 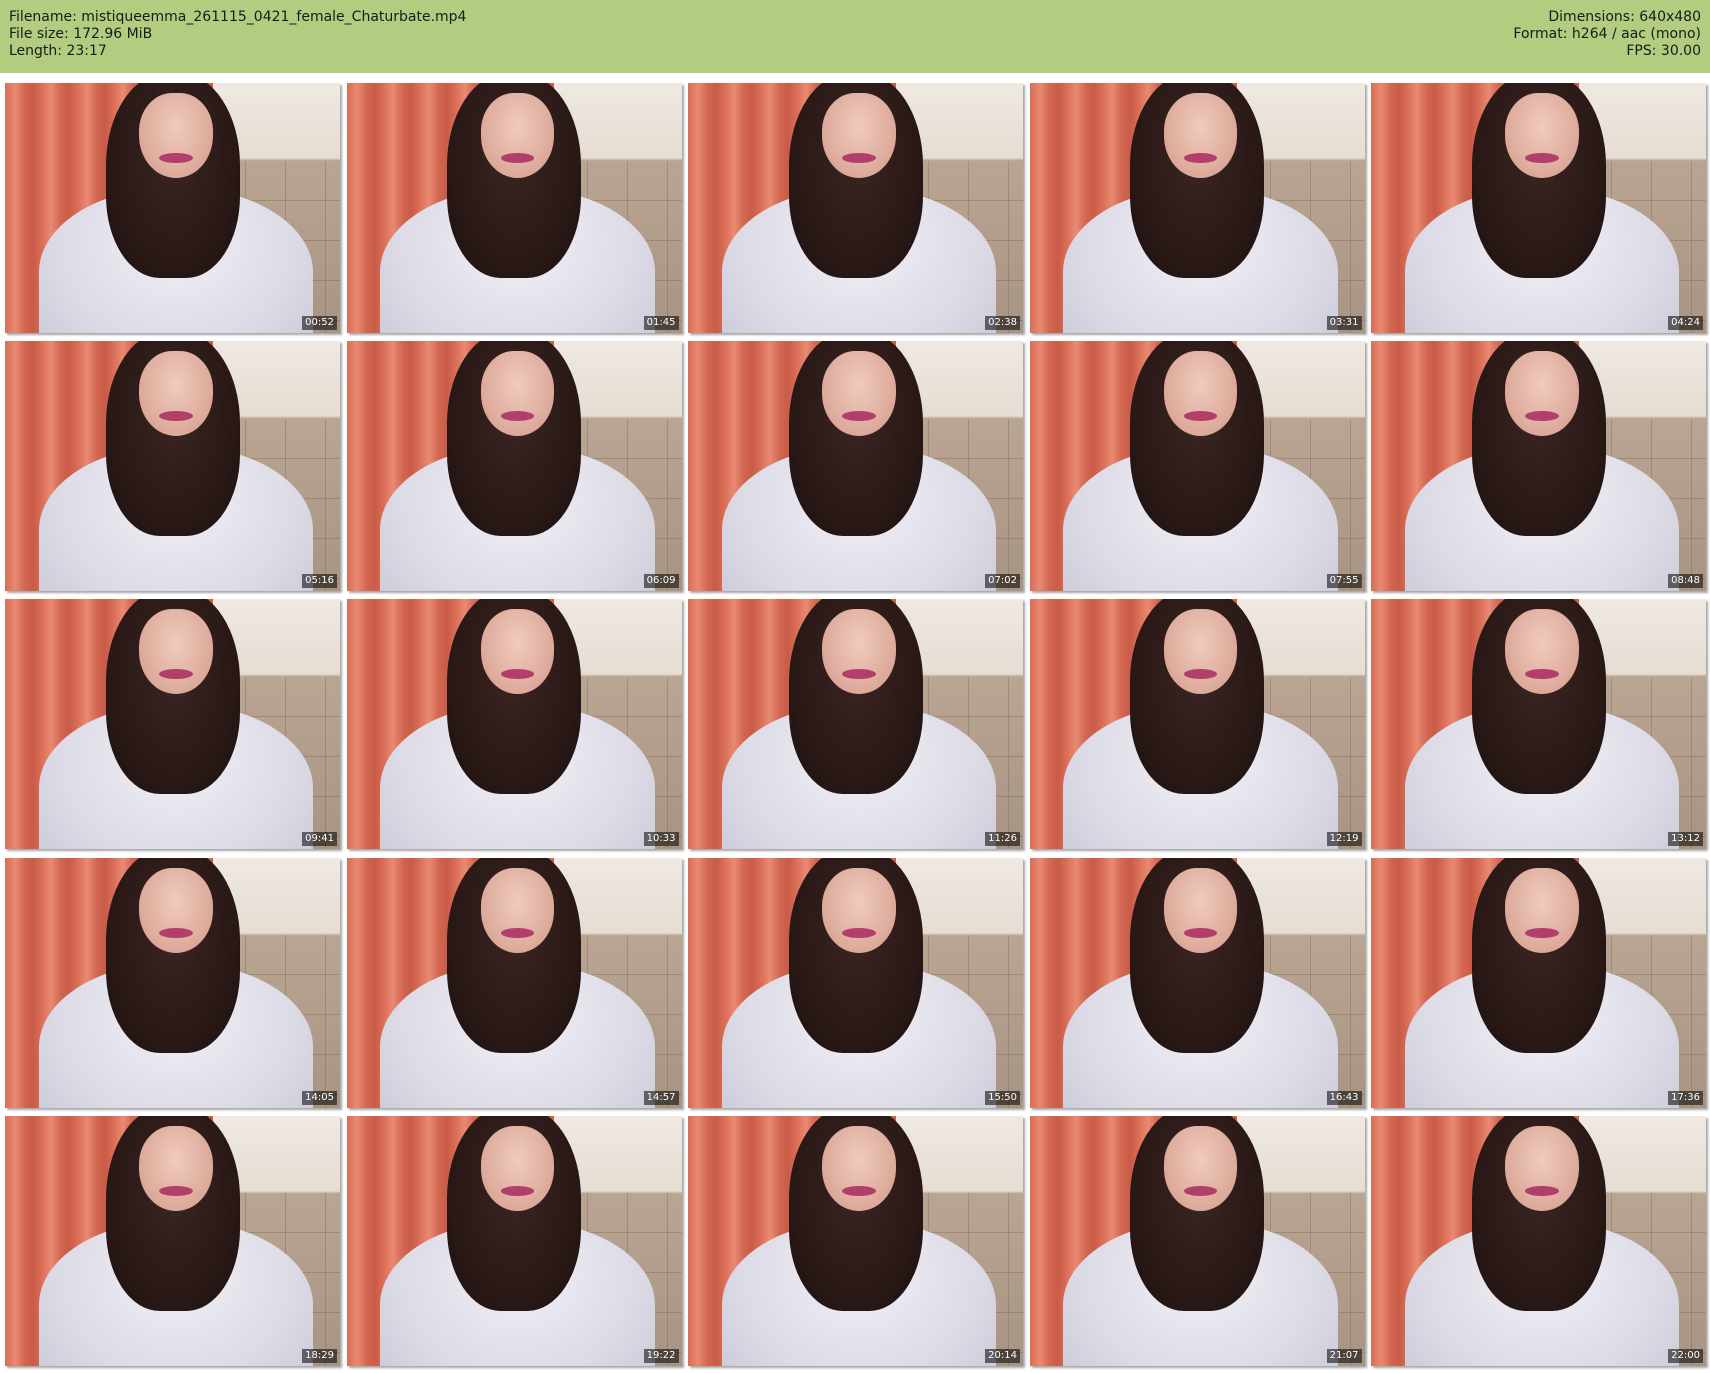 I want to click on video-thumbnail: 14:57, so click(x=514, y=982).